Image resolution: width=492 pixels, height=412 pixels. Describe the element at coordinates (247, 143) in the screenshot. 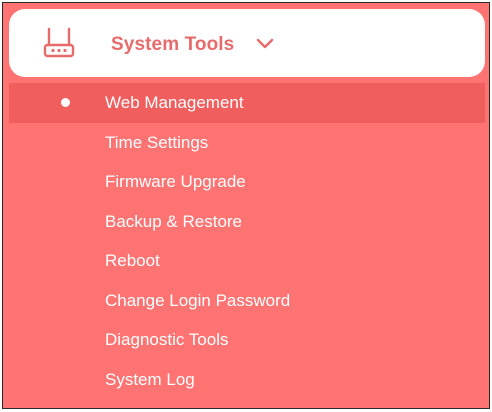

I see `menu-item-time-settings: Time Settings` at that location.